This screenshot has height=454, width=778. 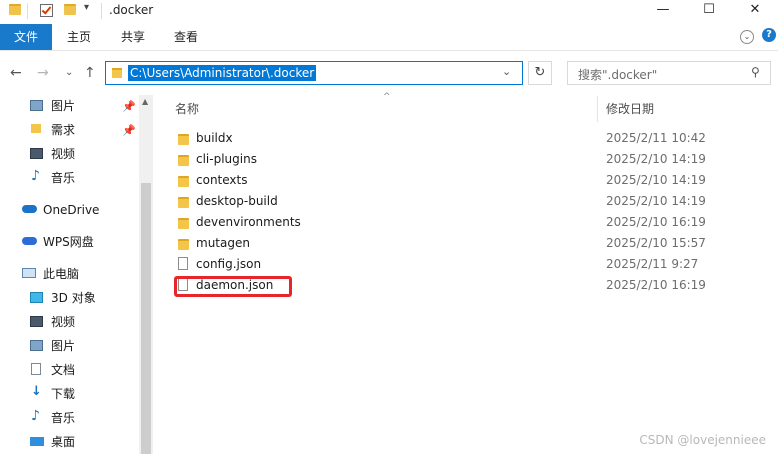 What do you see at coordinates (387, 97) in the screenshot?
I see `sort-ascending-icon: ^` at bounding box center [387, 97].